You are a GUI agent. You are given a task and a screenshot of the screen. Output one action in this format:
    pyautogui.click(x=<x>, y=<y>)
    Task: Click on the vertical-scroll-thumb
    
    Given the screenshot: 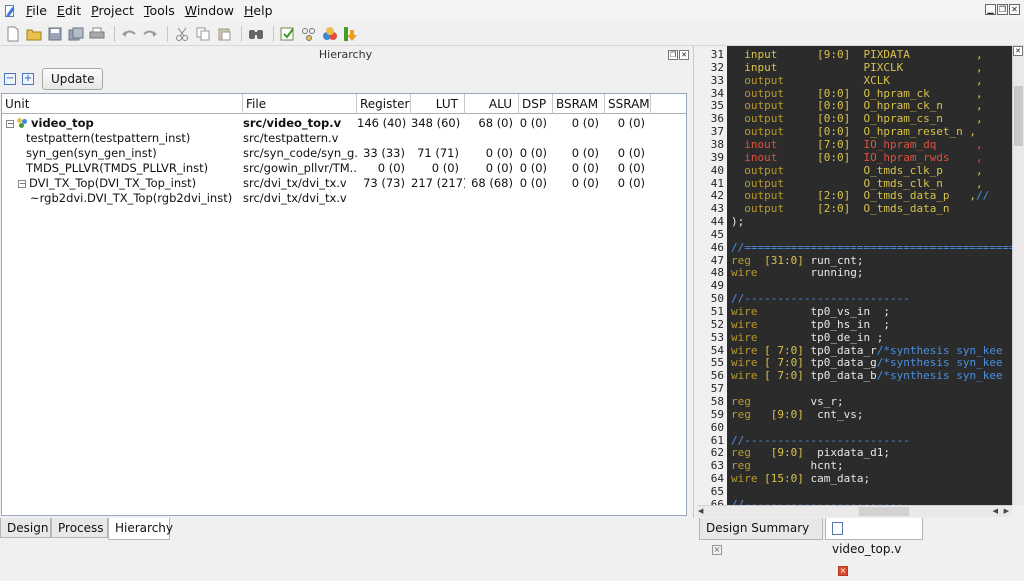 What is the action you would take?
    pyautogui.click(x=1018, y=116)
    